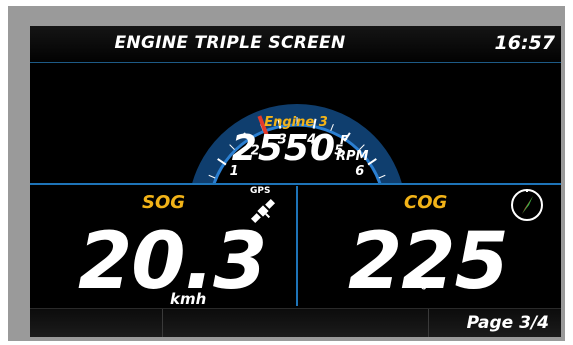  Describe the element at coordinates (230, 43) in the screenshot. I see `screen-title: ENGINE TRIPLE SCREEN` at that location.